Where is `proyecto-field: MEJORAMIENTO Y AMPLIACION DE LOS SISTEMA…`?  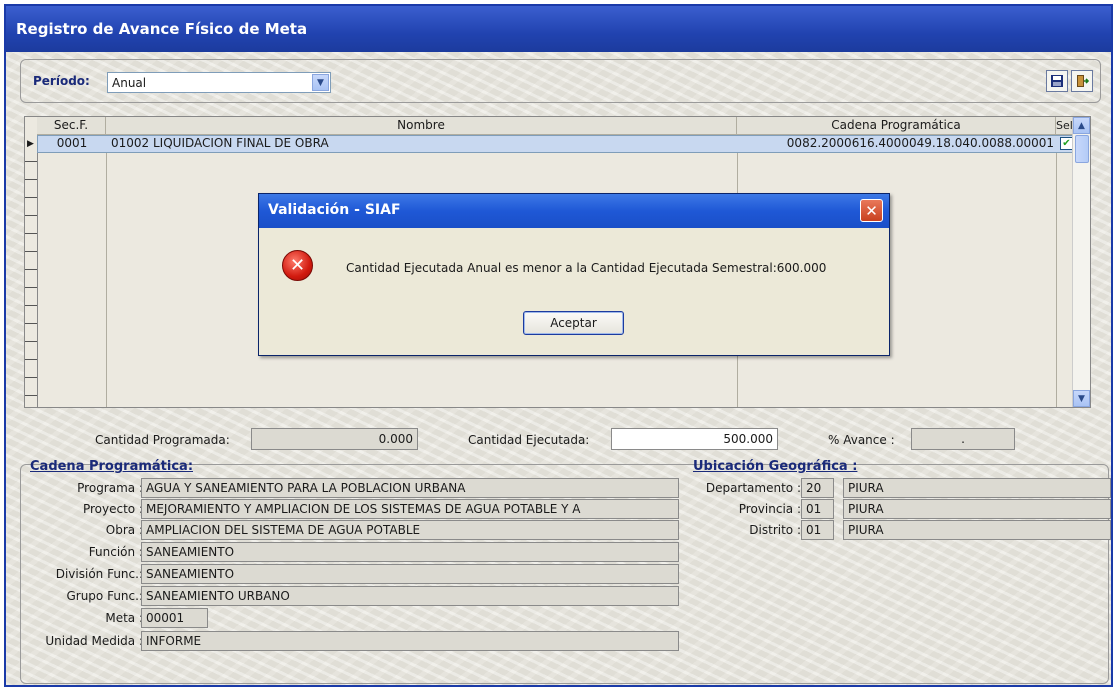
proyecto-field: MEJORAMIENTO Y AMPLIACION DE LOS SISTEMA… is located at coordinates (410, 509).